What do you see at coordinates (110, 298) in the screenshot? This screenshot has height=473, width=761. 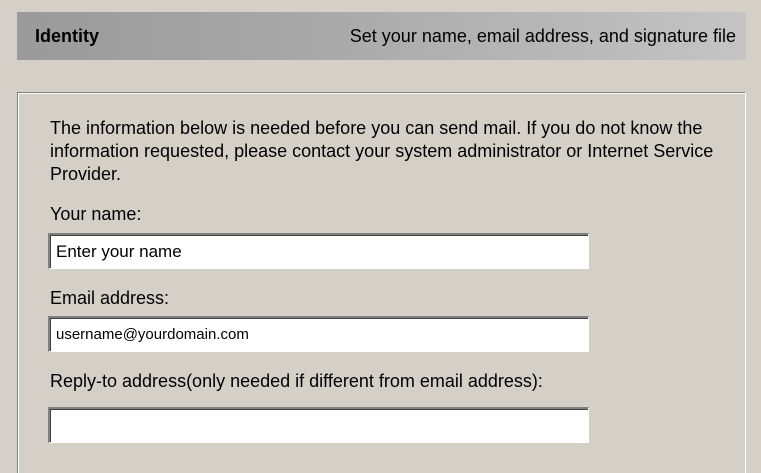 I see `email-address-label: Email address:` at bounding box center [110, 298].